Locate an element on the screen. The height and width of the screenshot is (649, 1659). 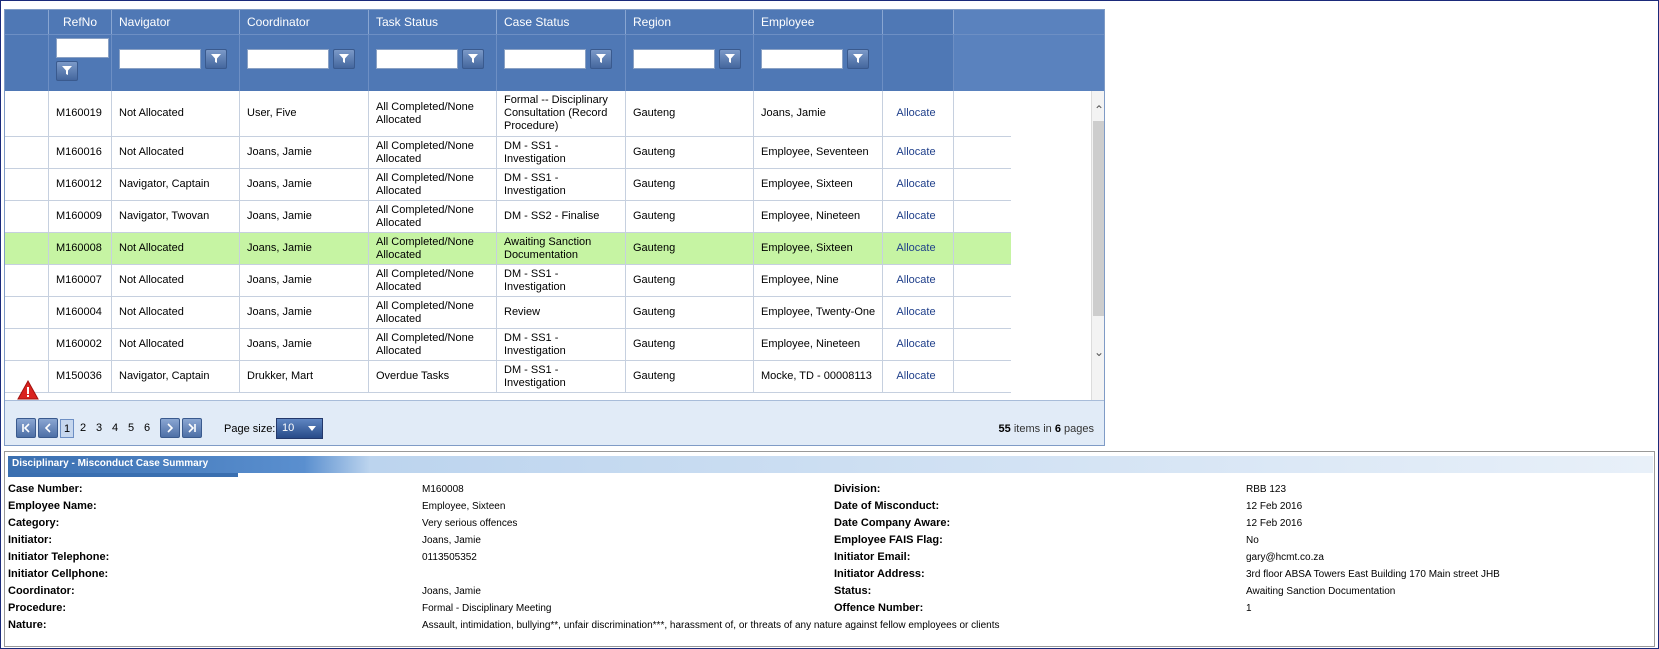
summary-label: Employee Name: is located at coordinates (52, 506).